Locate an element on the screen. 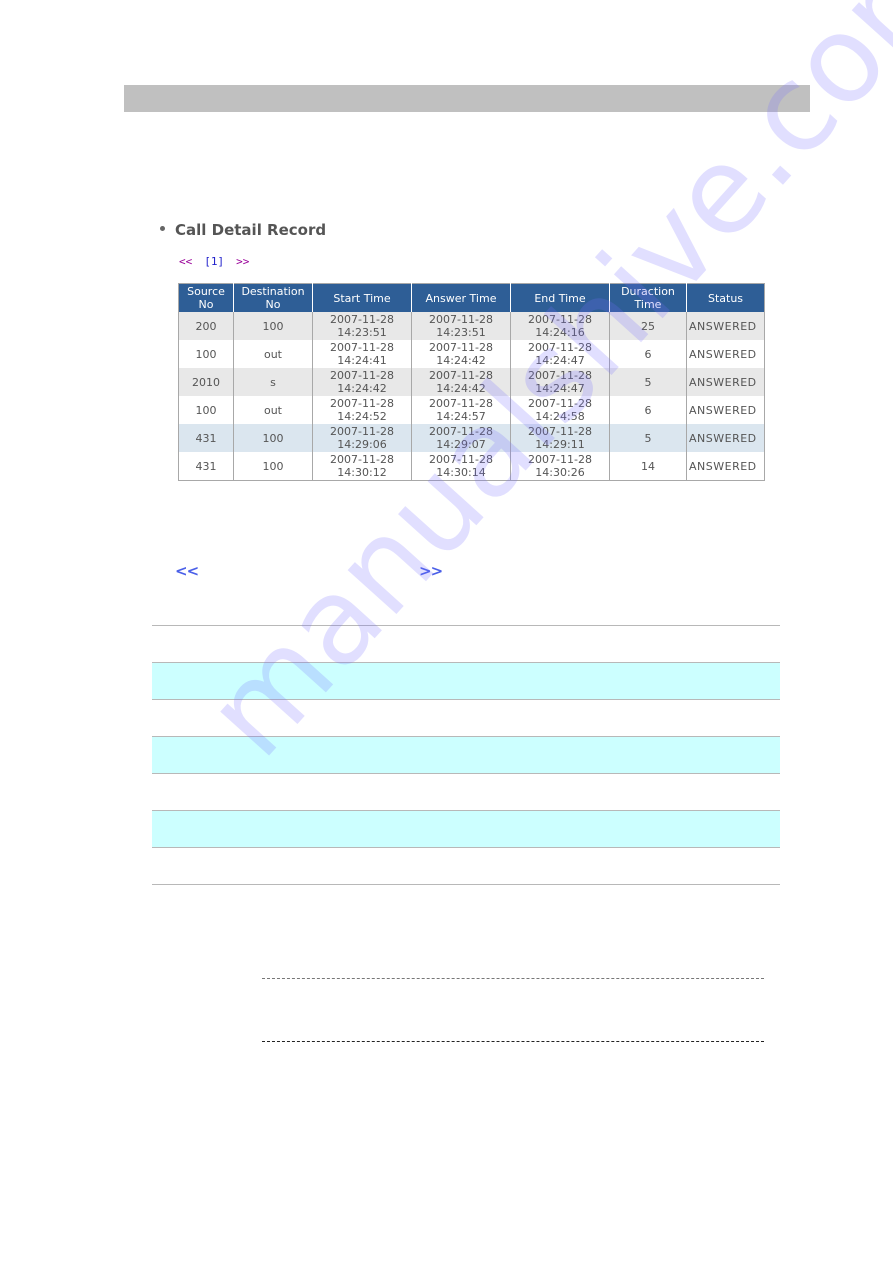 The image size is (893, 1263). pager-page-link: [1] is located at coordinates (214, 261).